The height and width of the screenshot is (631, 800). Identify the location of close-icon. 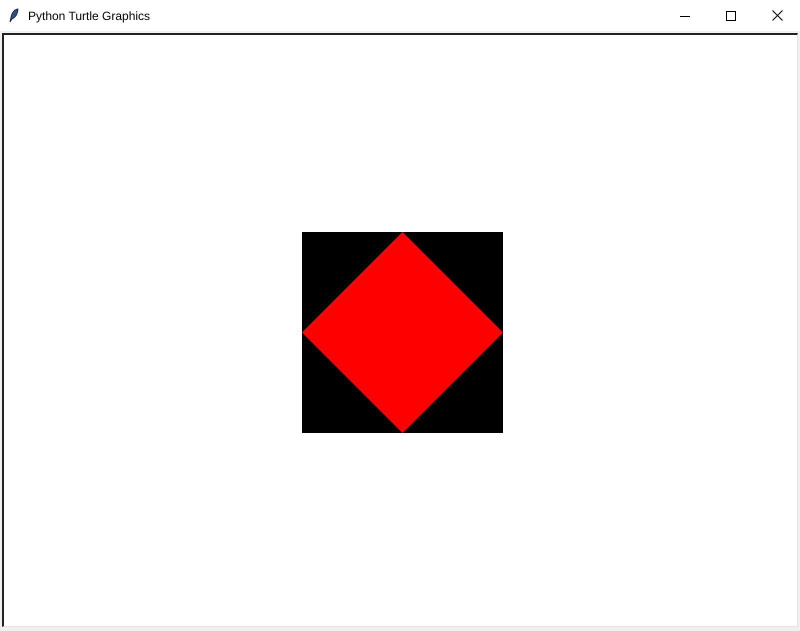
(777, 15).